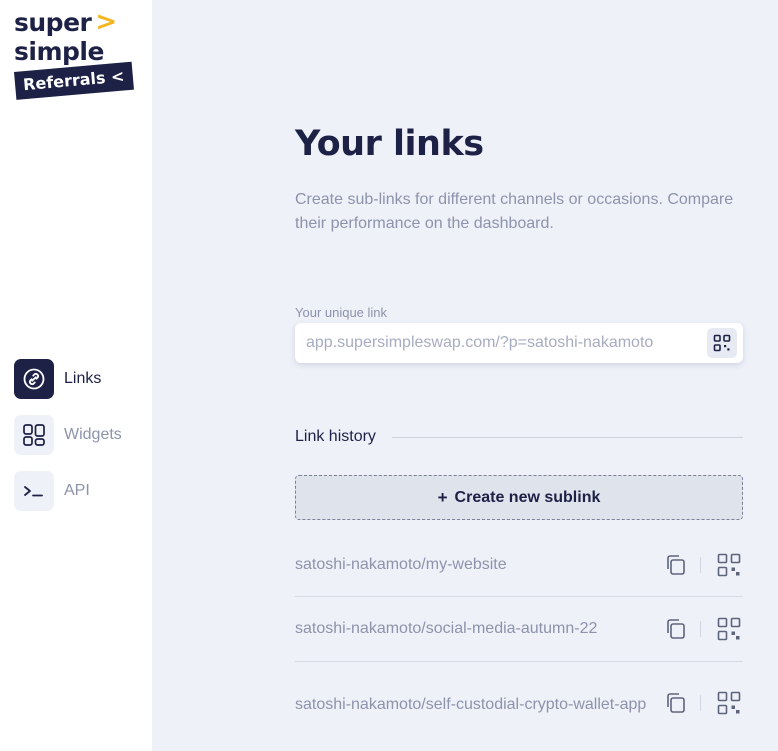 The image size is (778, 751). I want to click on sidebar-item-links: Links, so click(68, 379).